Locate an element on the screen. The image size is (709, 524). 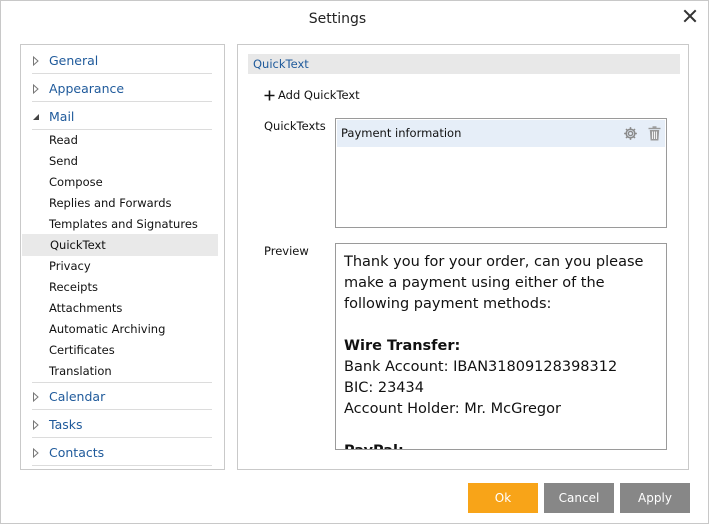
close-icon is located at coordinates (690, 16).